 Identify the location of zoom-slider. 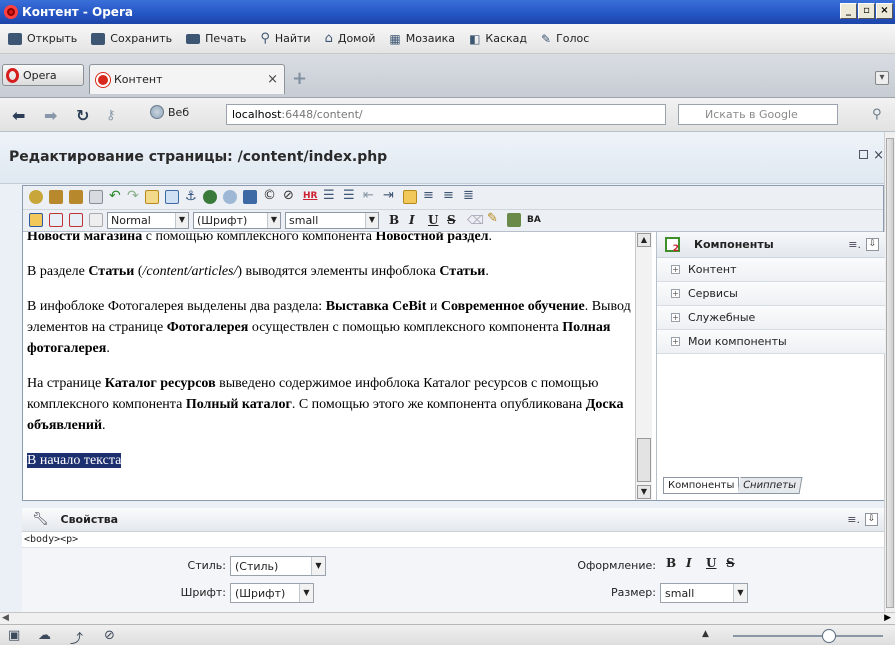
(808, 636).